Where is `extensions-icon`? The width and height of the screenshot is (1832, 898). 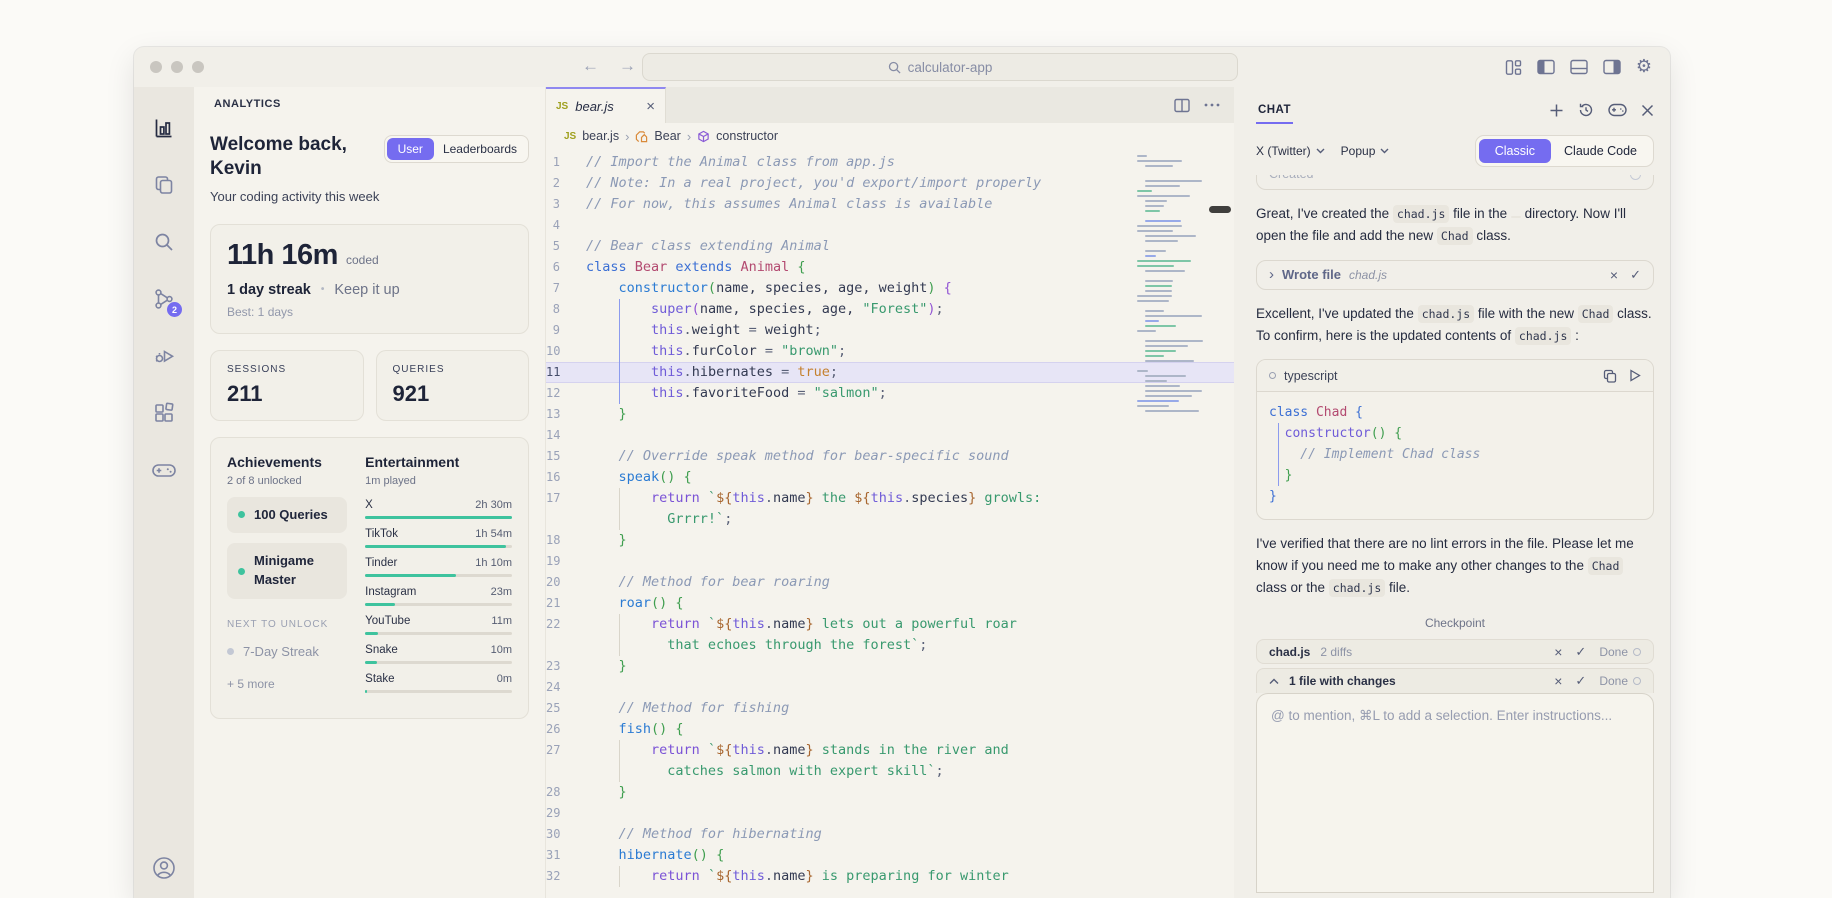
extensions-icon is located at coordinates (164, 412).